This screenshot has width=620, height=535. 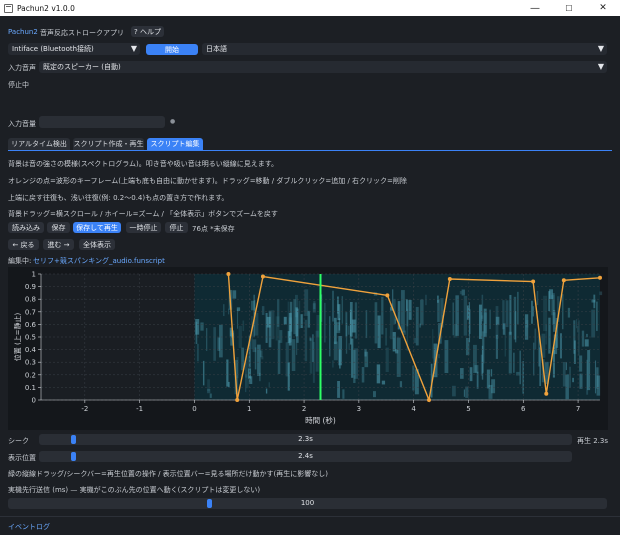 What do you see at coordinates (58, 227) in the screenshot?
I see `save-button: 保存` at bounding box center [58, 227].